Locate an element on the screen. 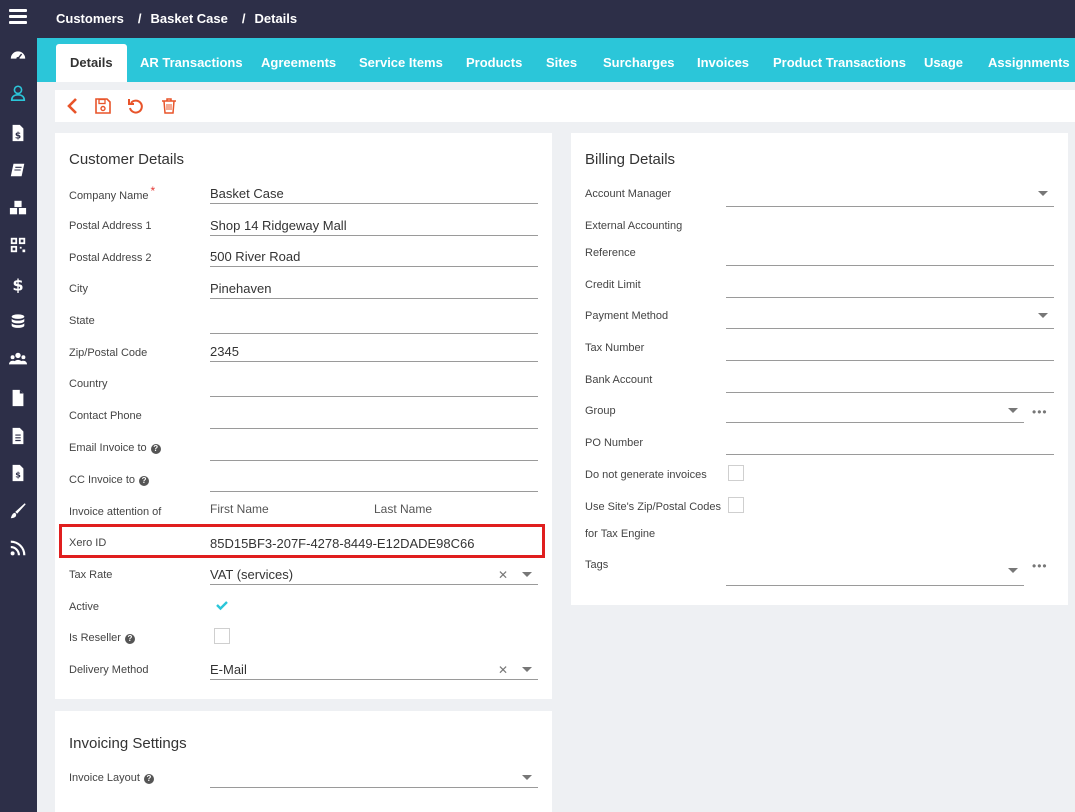 The width and height of the screenshot is (1075, 812). po-number-input is located at coordinates (890, 446).